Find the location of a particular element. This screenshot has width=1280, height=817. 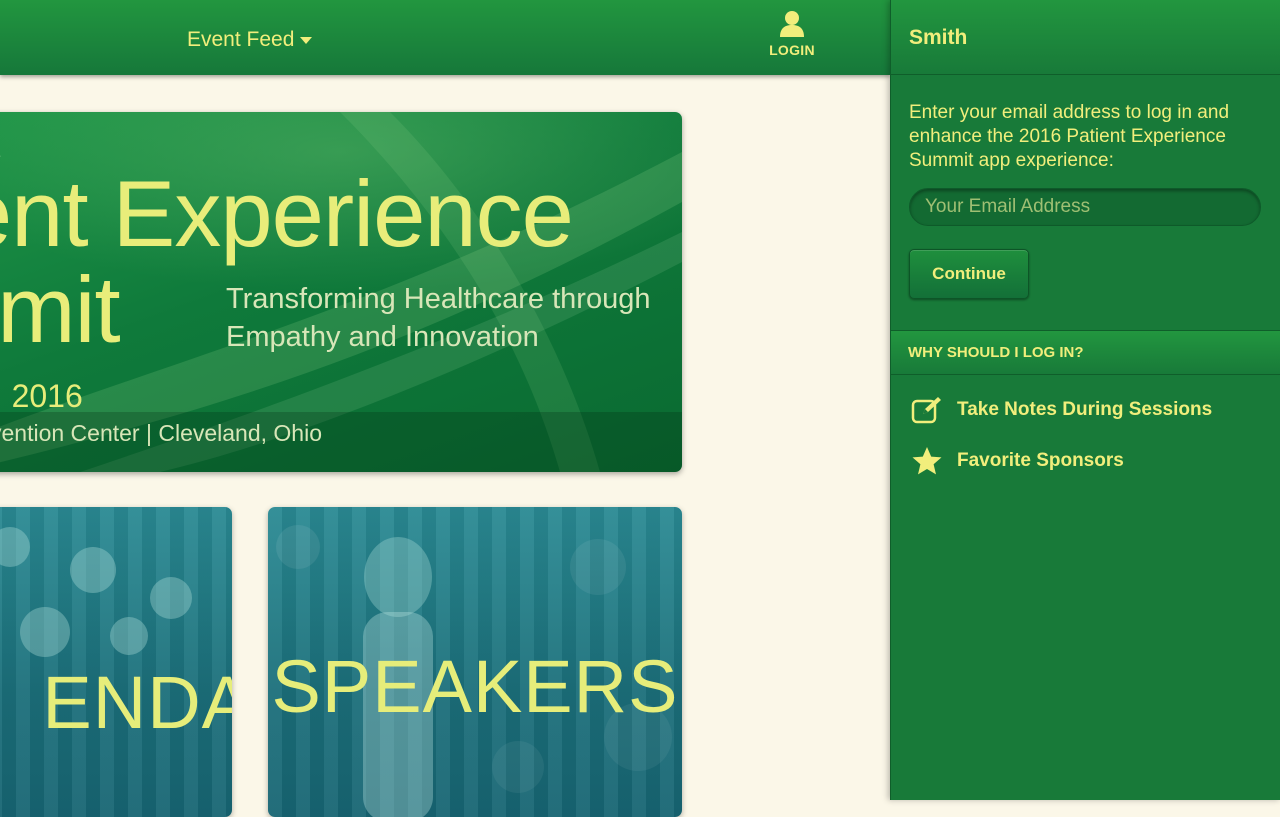

benefit-label: Favorite Sponsors is located at coordinates (1040, 460).